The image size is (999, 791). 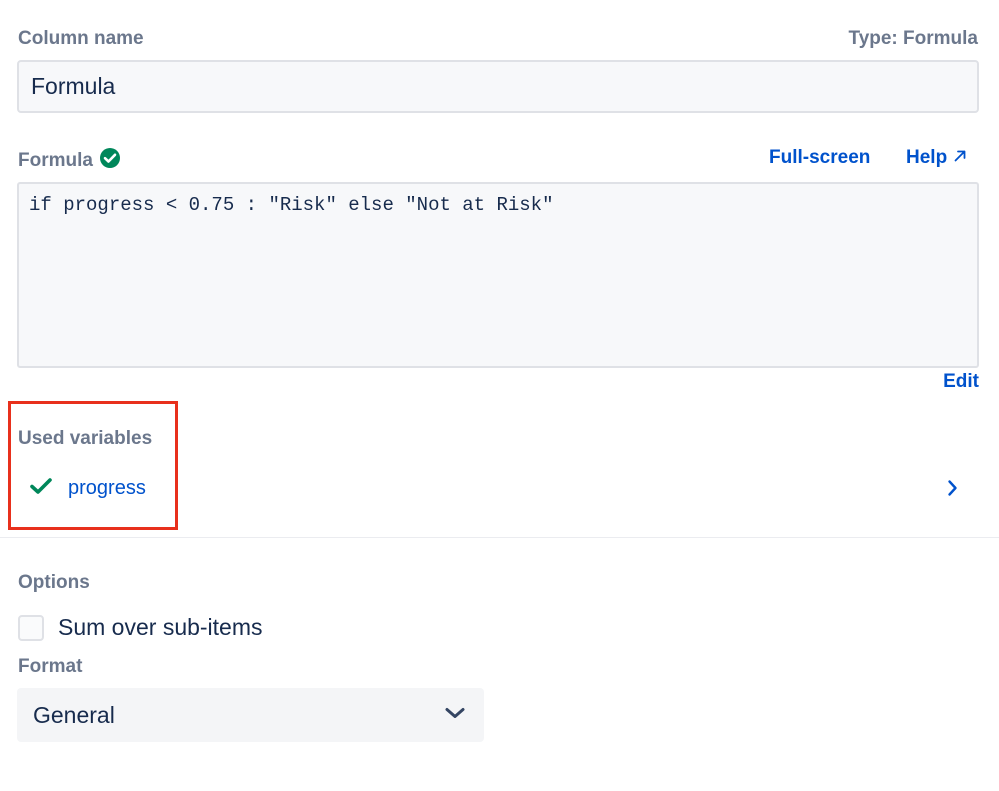 I want to click on section-divider, so click(x=499, y=537).